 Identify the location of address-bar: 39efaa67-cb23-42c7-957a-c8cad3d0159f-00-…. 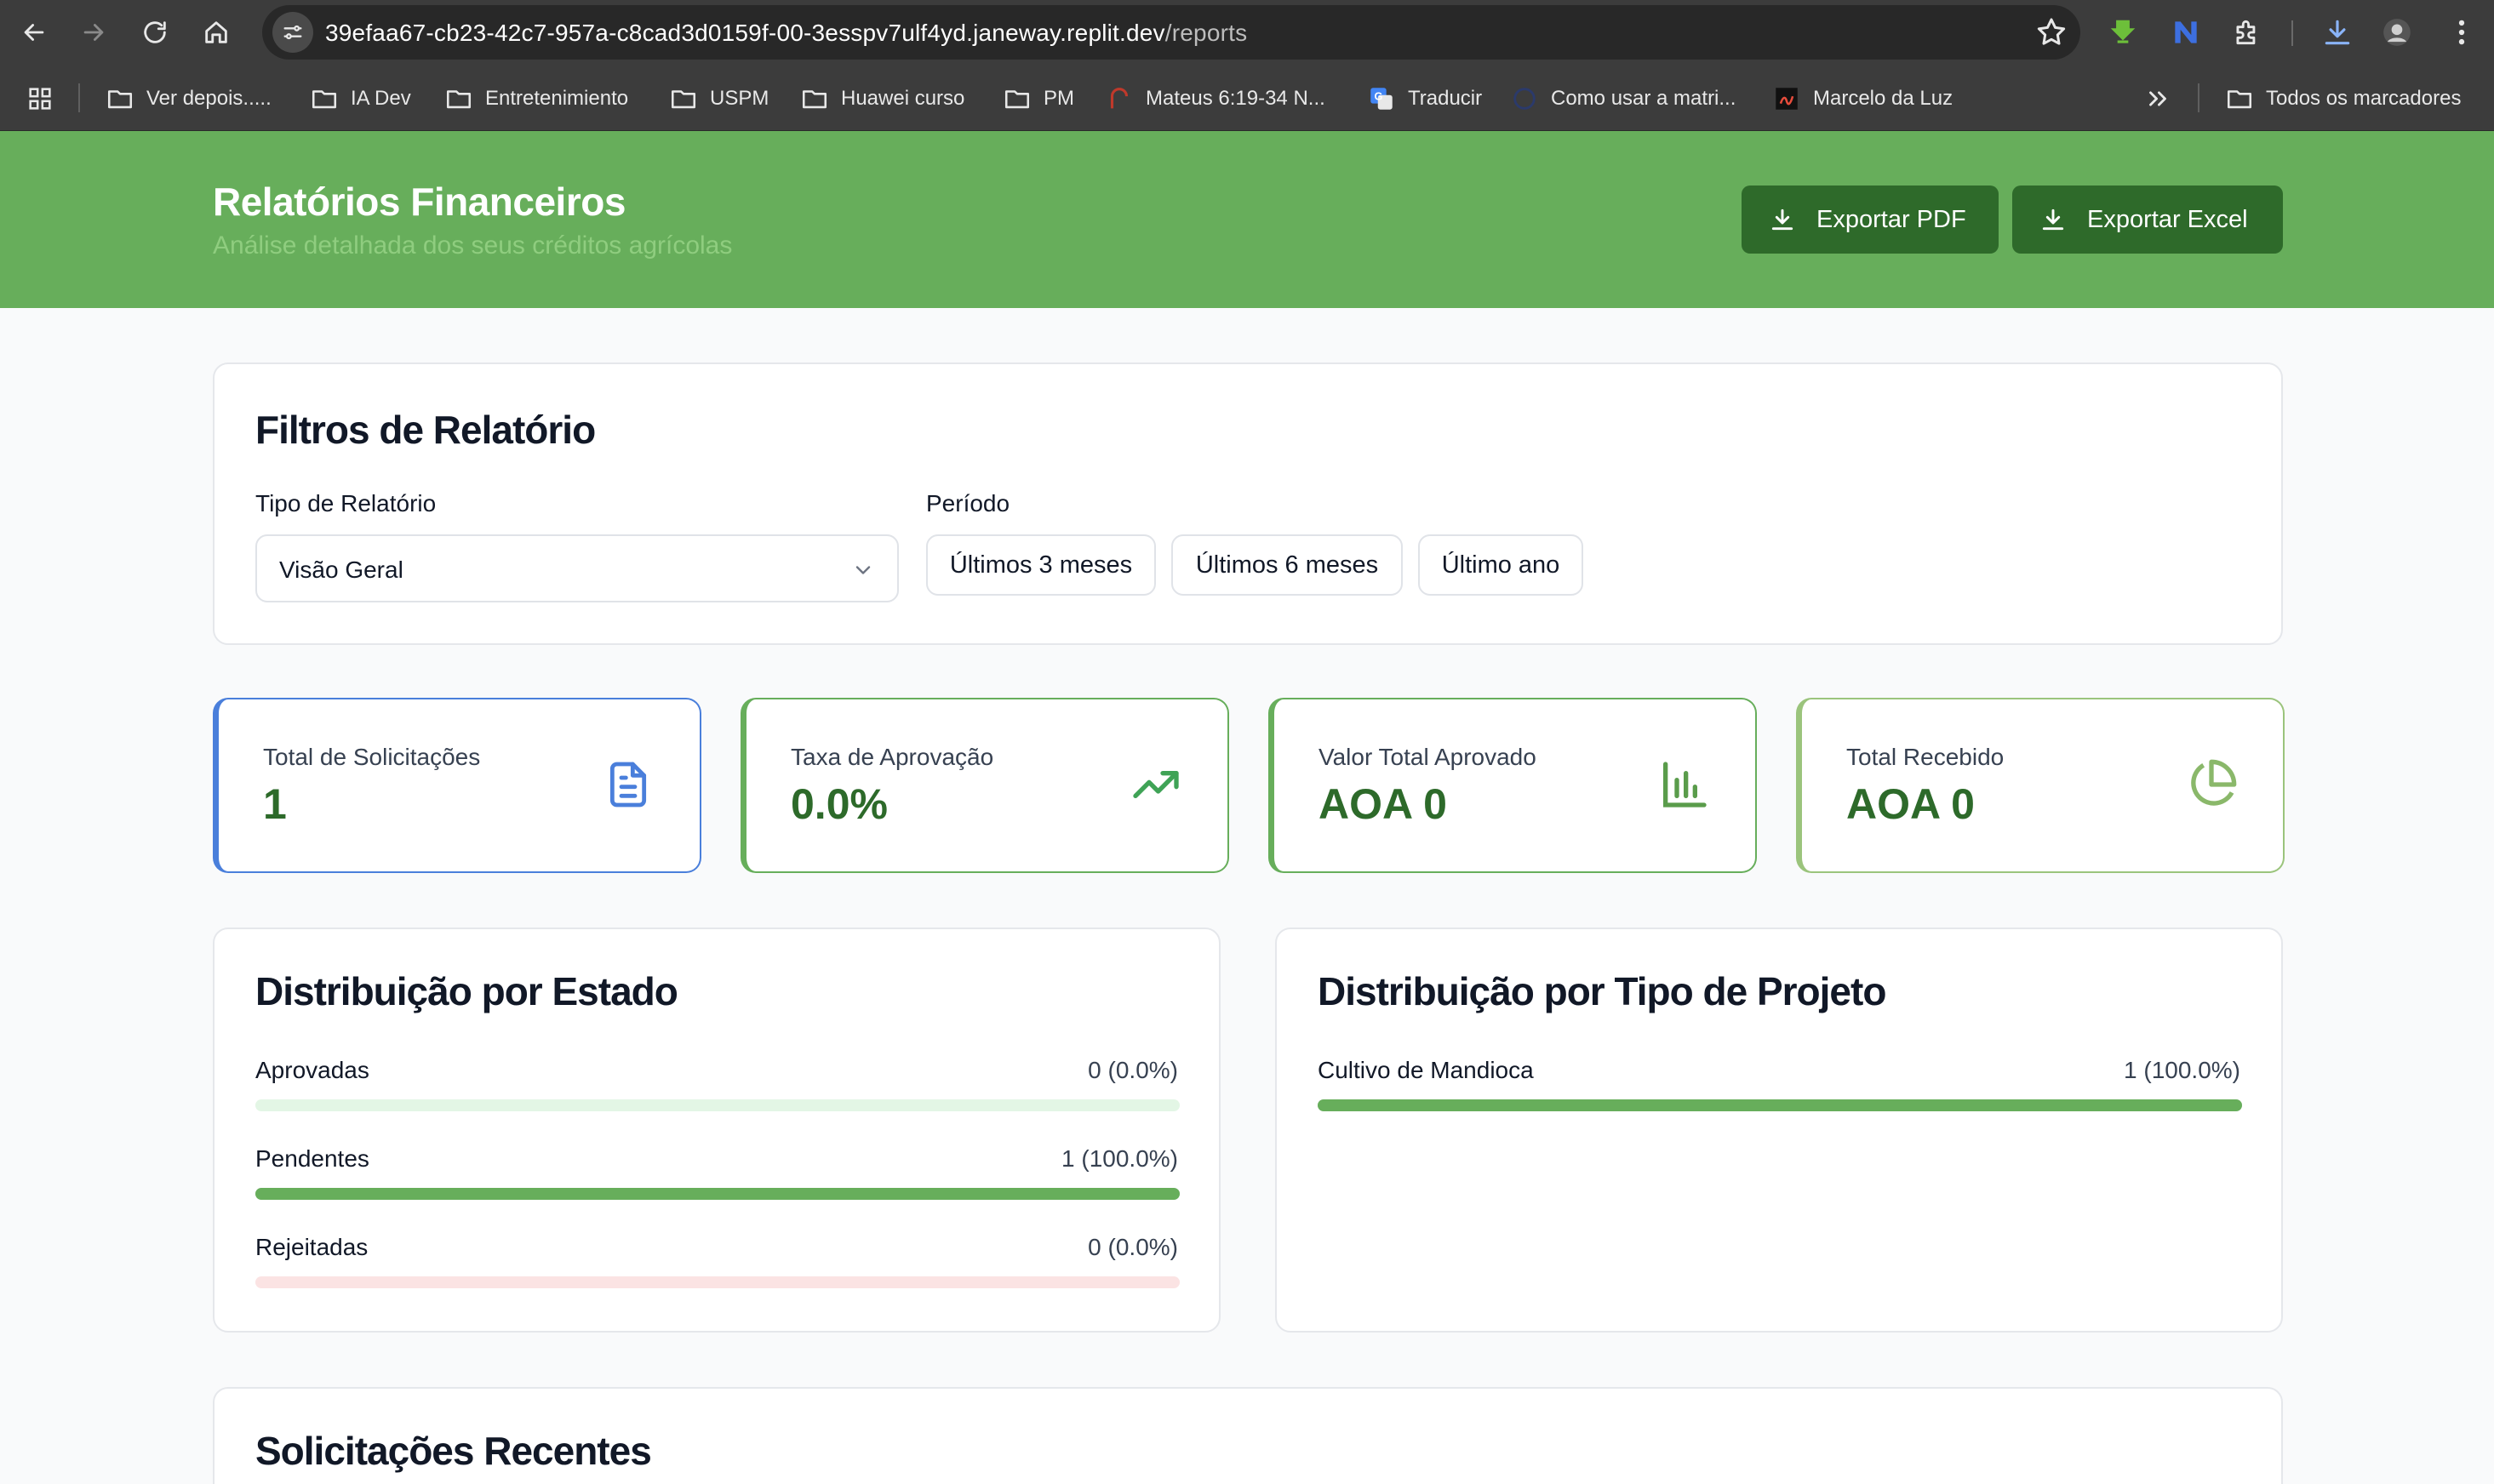
(1171, 32).